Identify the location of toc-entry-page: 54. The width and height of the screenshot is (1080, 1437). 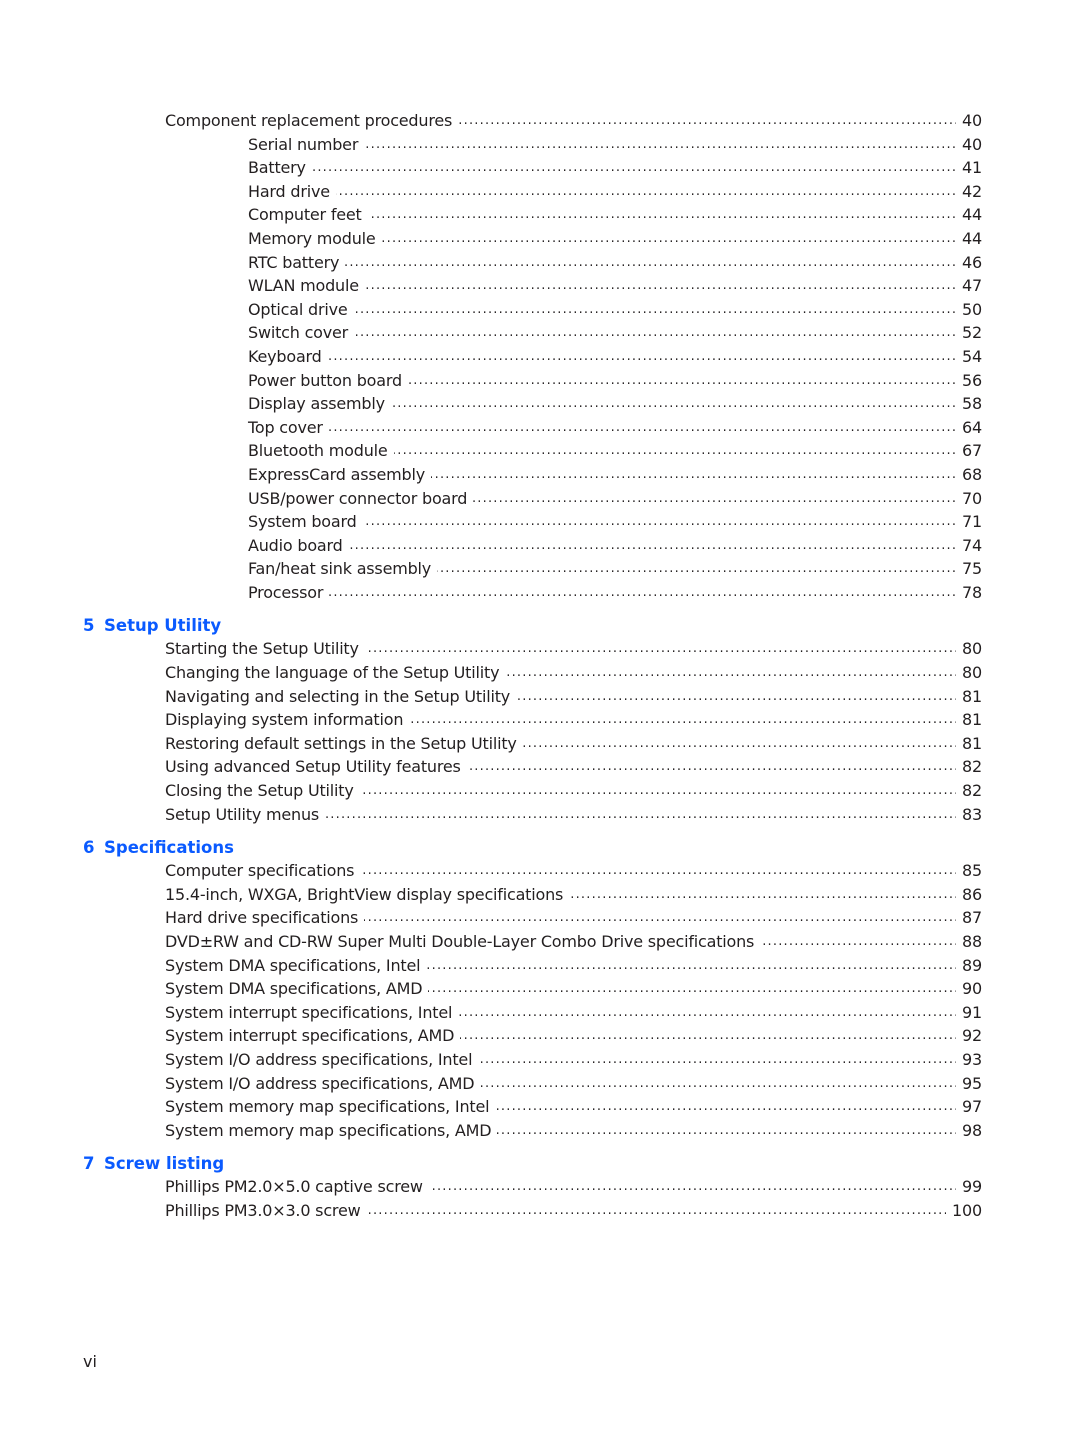
(969, 356).